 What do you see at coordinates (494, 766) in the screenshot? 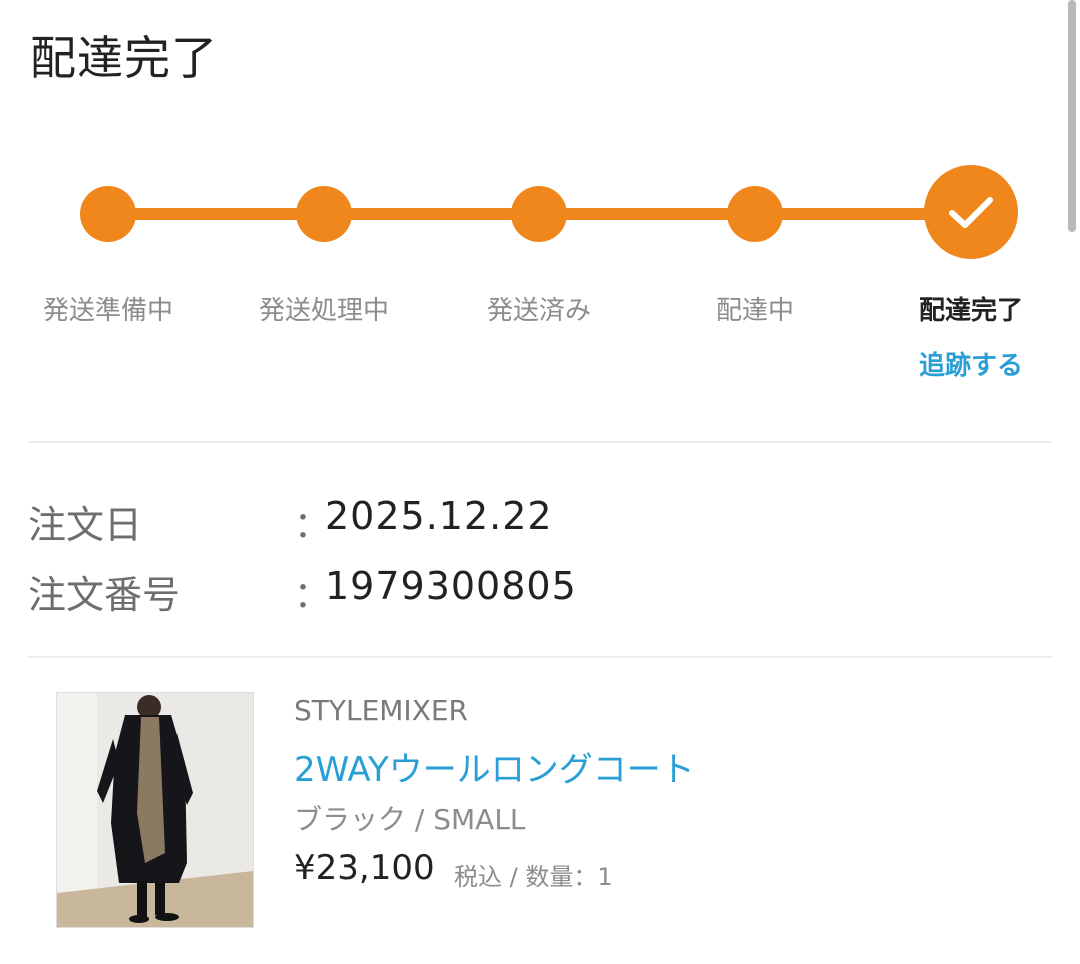
I see `product-name-link: 2WAYウールロングコート` at bounding box center [494, 766].